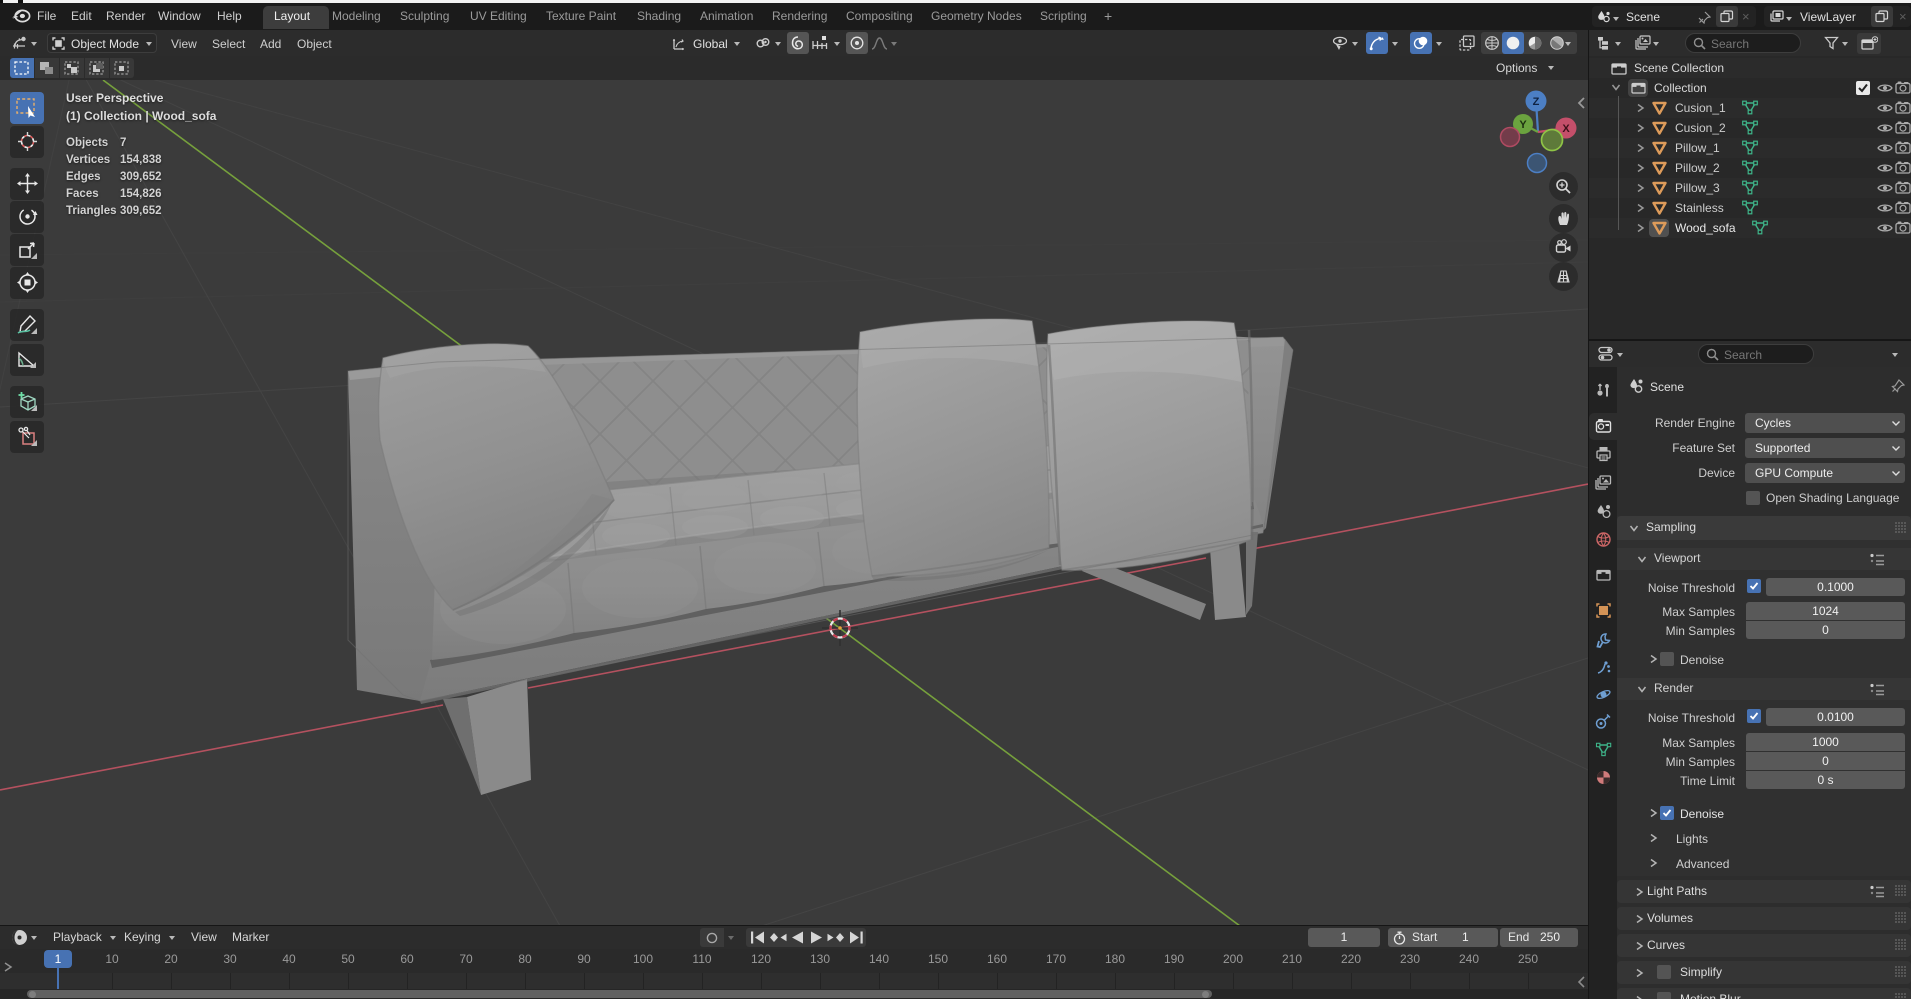 The width and height of the screenshot is (1911, 999). Describe the element at coordinates (1523, 125) in the screenshot. I see `svg-text: Y` at that location.